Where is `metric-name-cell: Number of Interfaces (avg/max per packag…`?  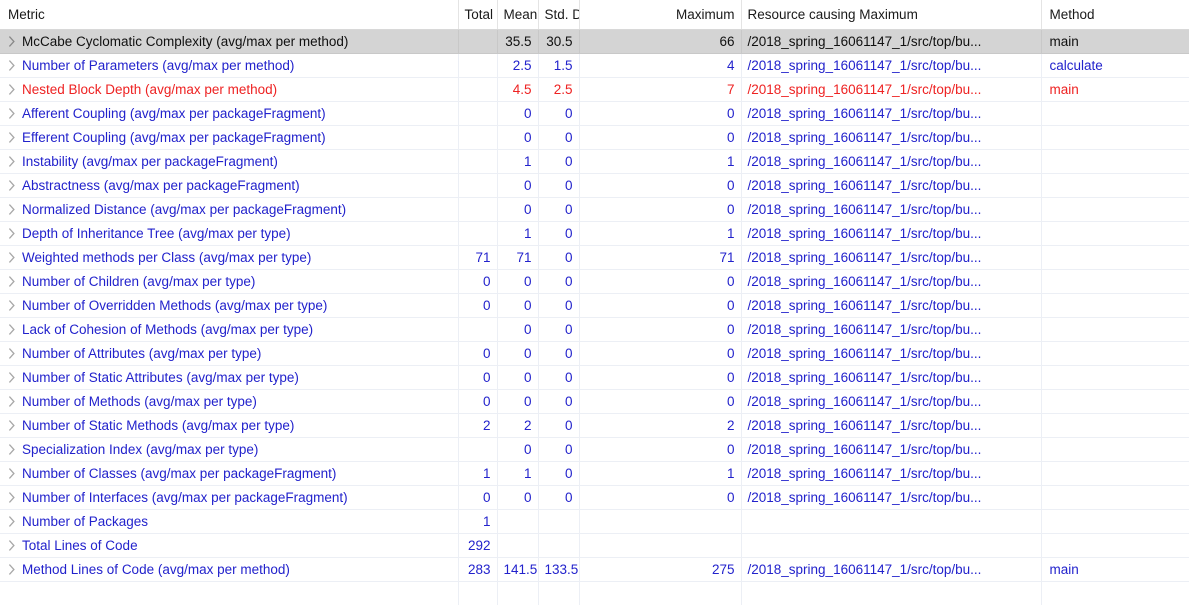 metric-name-cell: Number of Interfaces (avg/max per packag… is located at coordinates (229, 498).